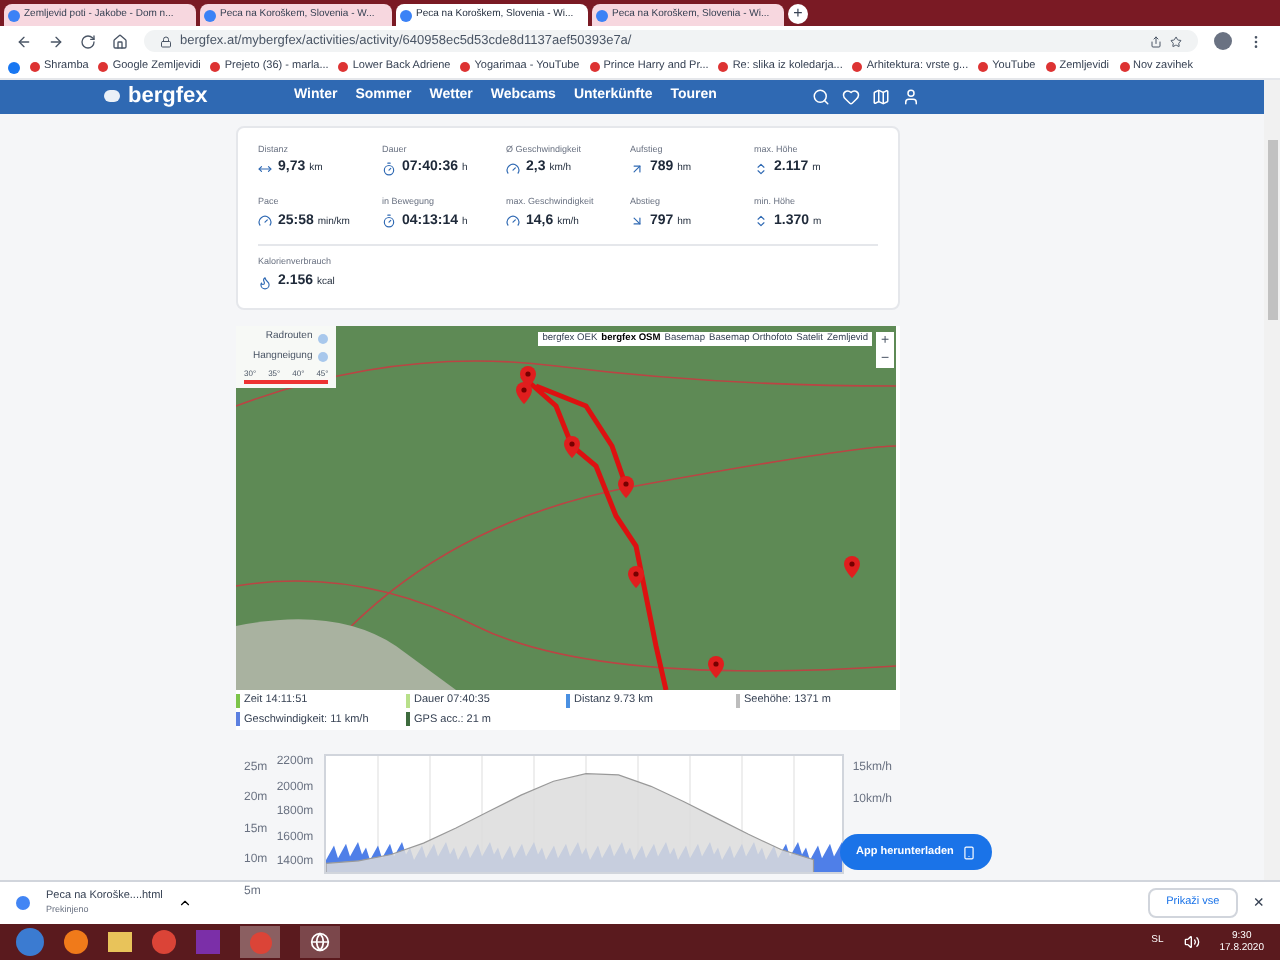 The image size is (1280, 960). I want to click on reload-icon, so click(88, 41).